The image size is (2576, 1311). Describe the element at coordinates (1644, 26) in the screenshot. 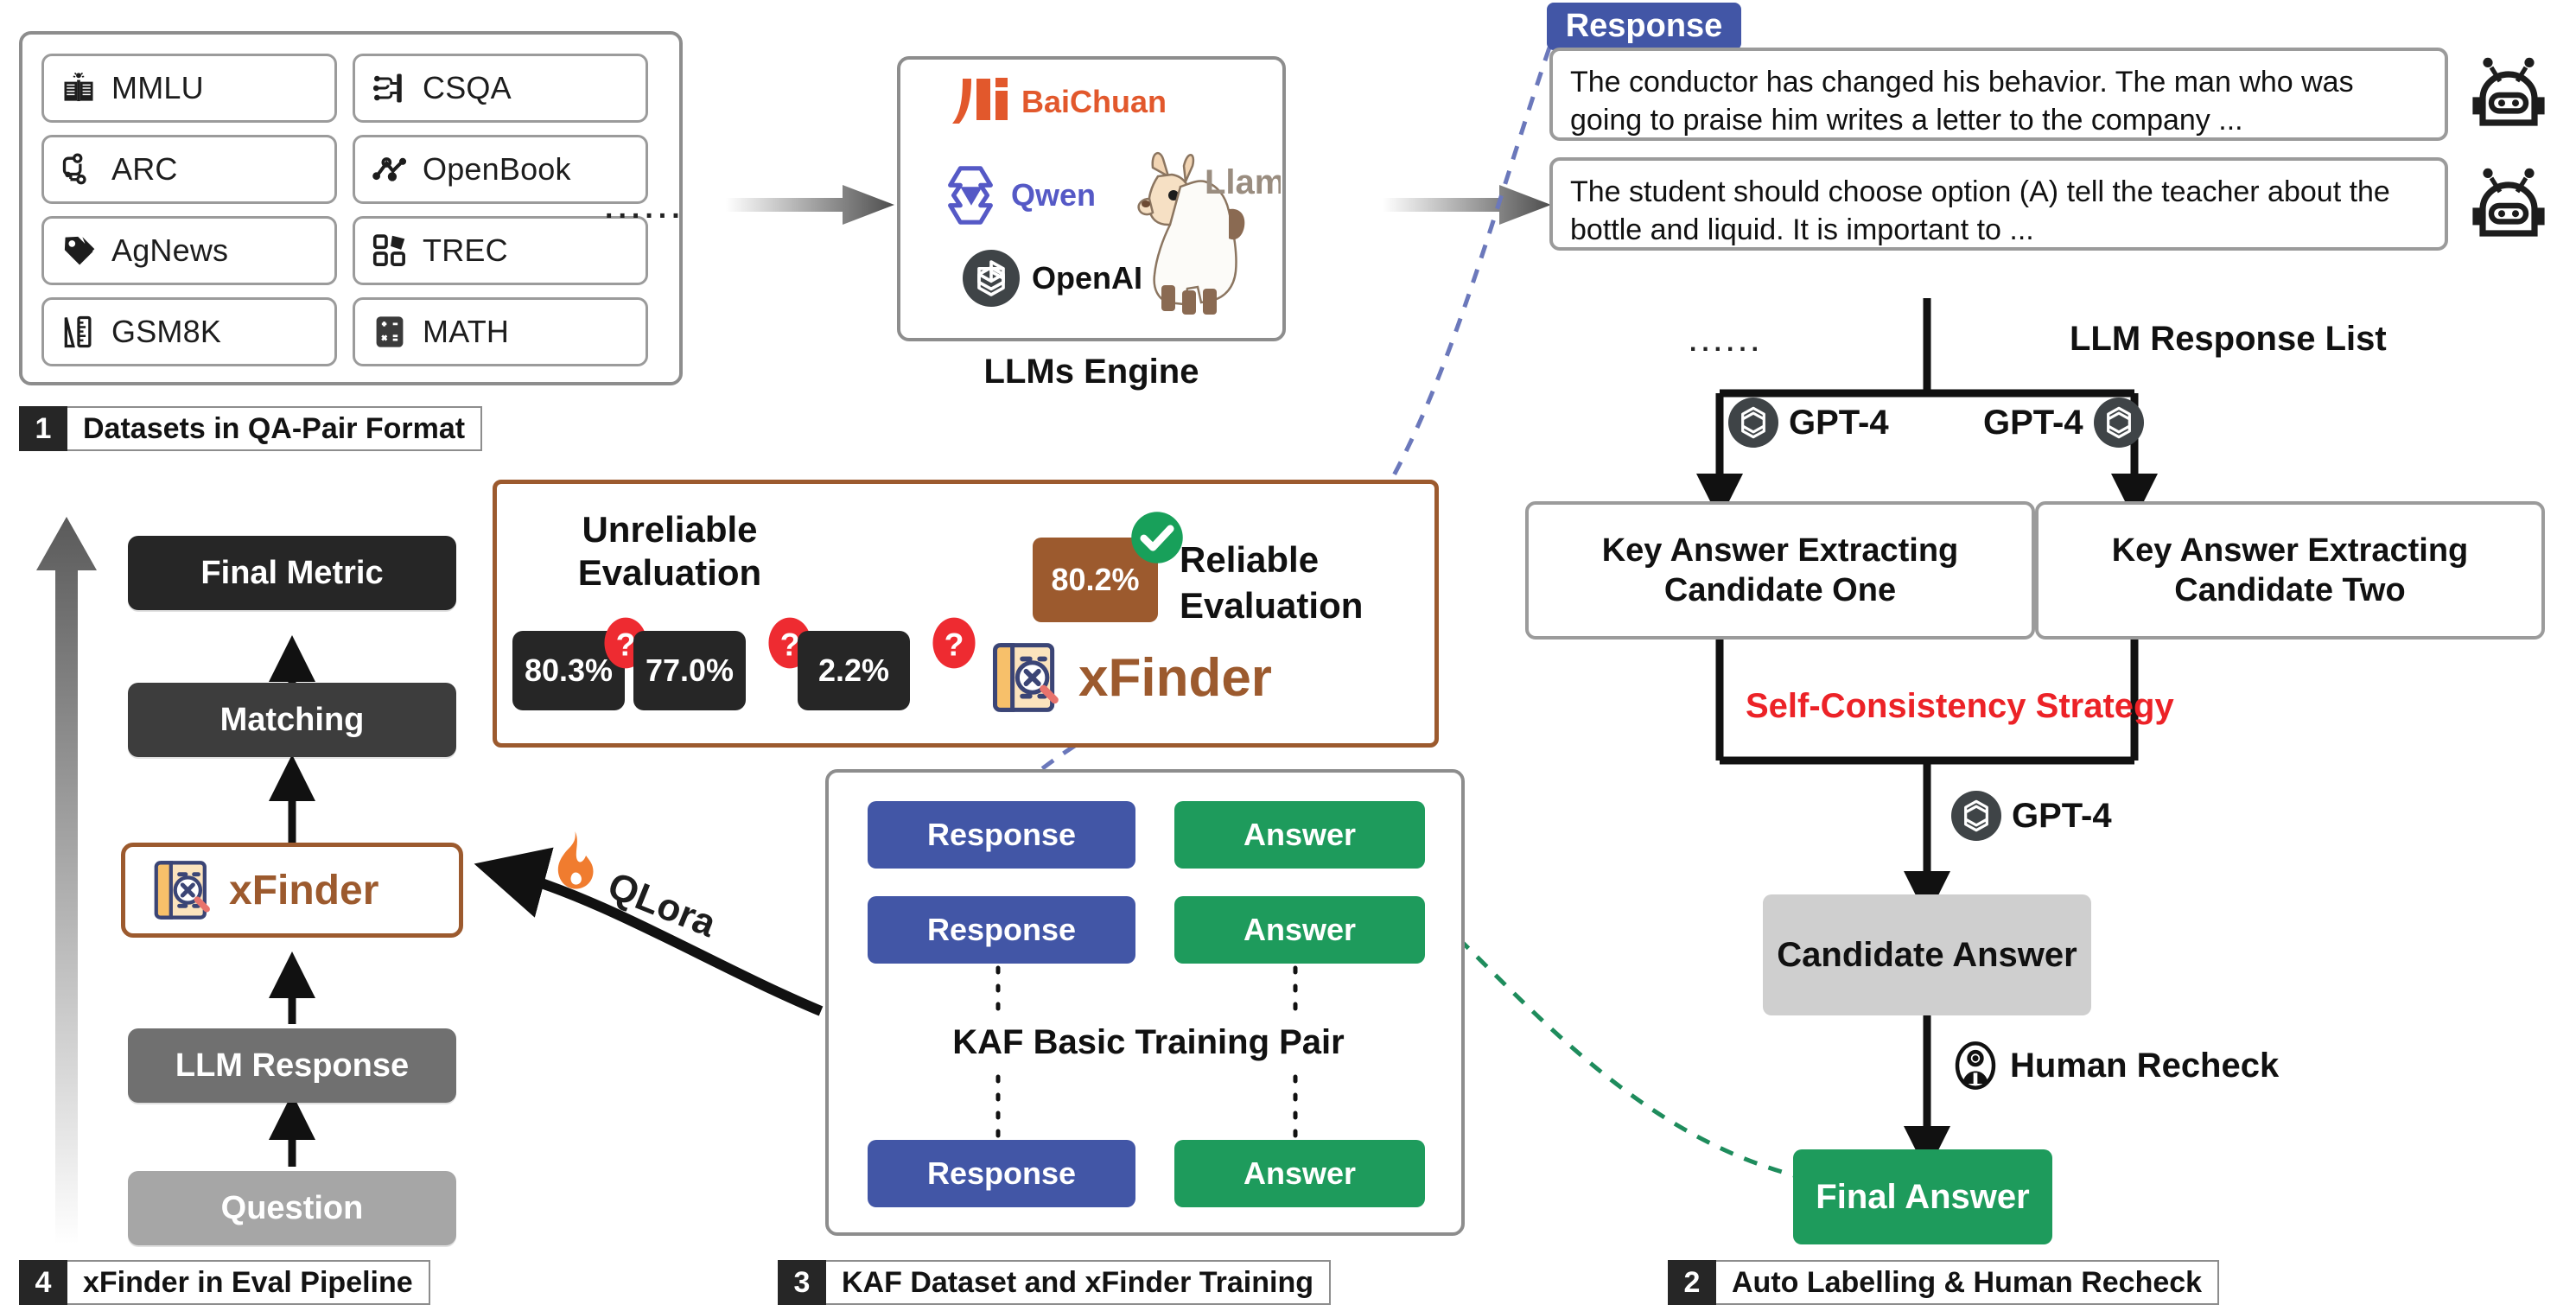

I see `response-badge: Response` at that location.